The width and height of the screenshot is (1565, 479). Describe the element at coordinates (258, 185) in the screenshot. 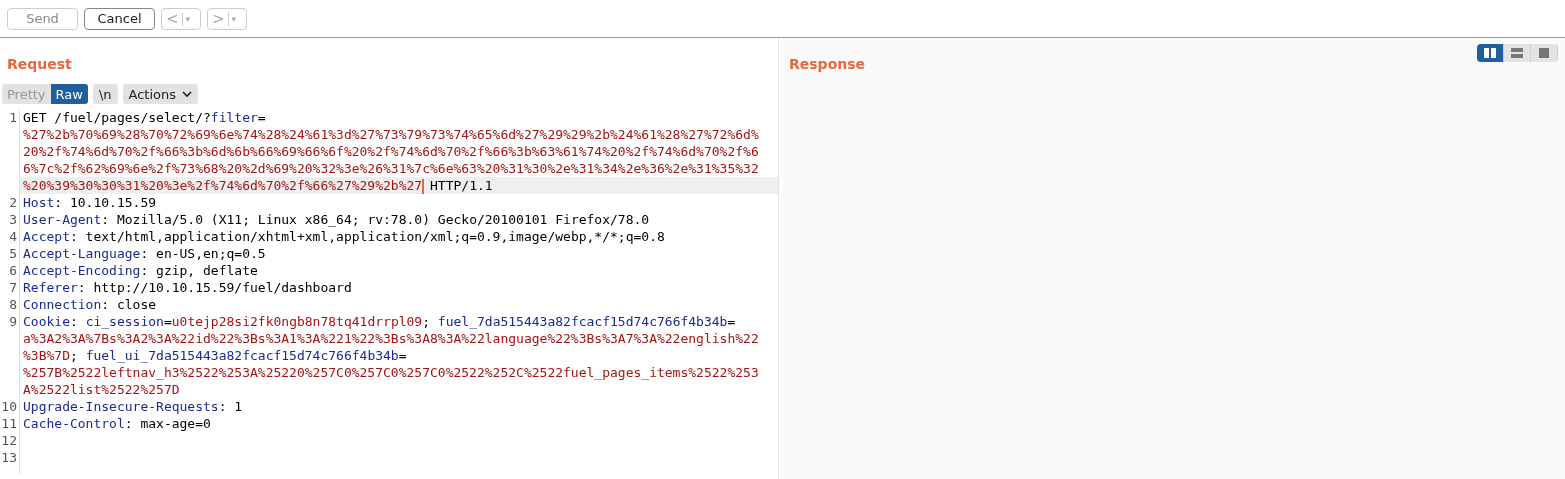

I see `code-line: %20%39%30%30%31%20%3e%2f%74%6d%70%2f%66%27%29%2b%27 HTTP/1.1` at that location.